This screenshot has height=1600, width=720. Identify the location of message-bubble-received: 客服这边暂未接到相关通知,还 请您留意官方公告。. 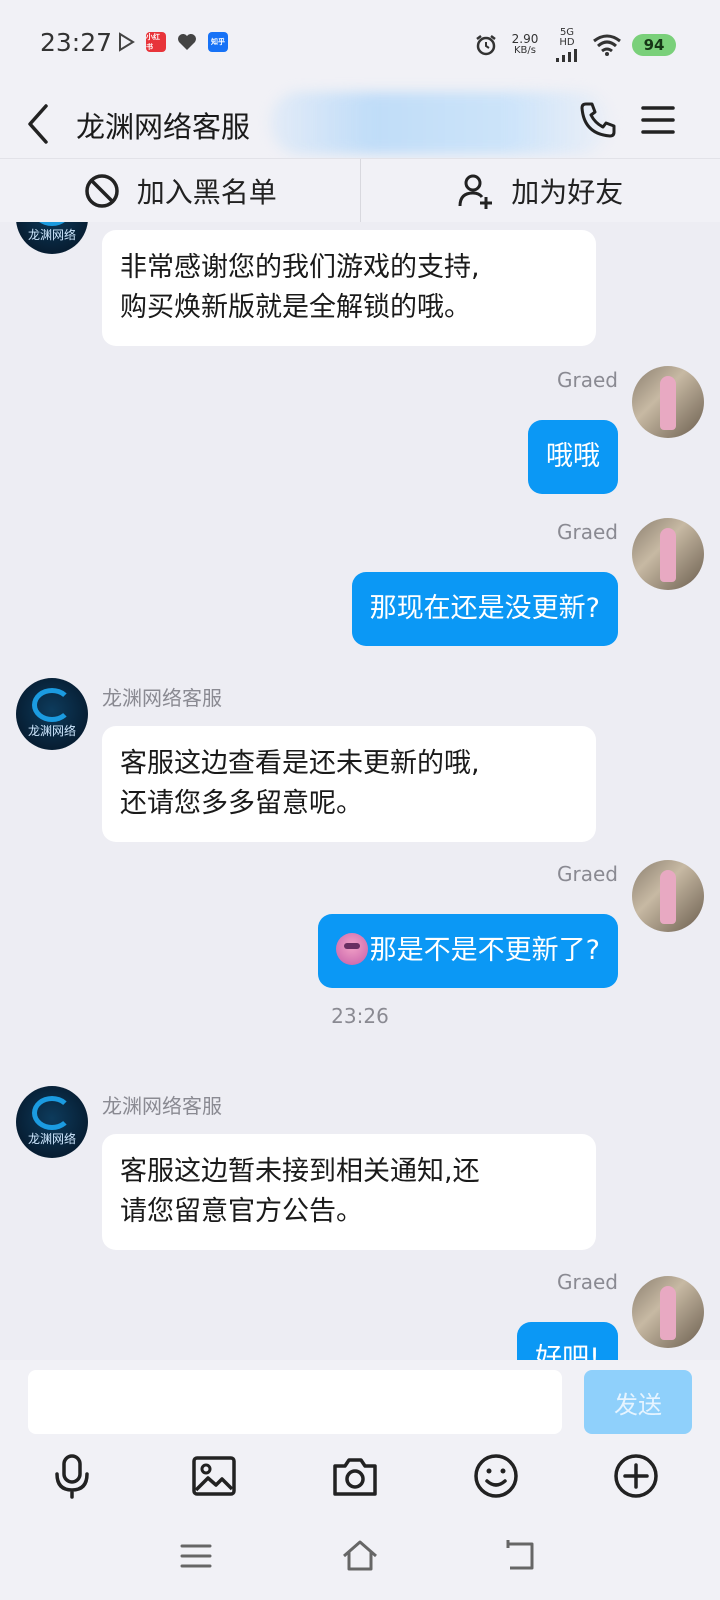
(349, 1192).